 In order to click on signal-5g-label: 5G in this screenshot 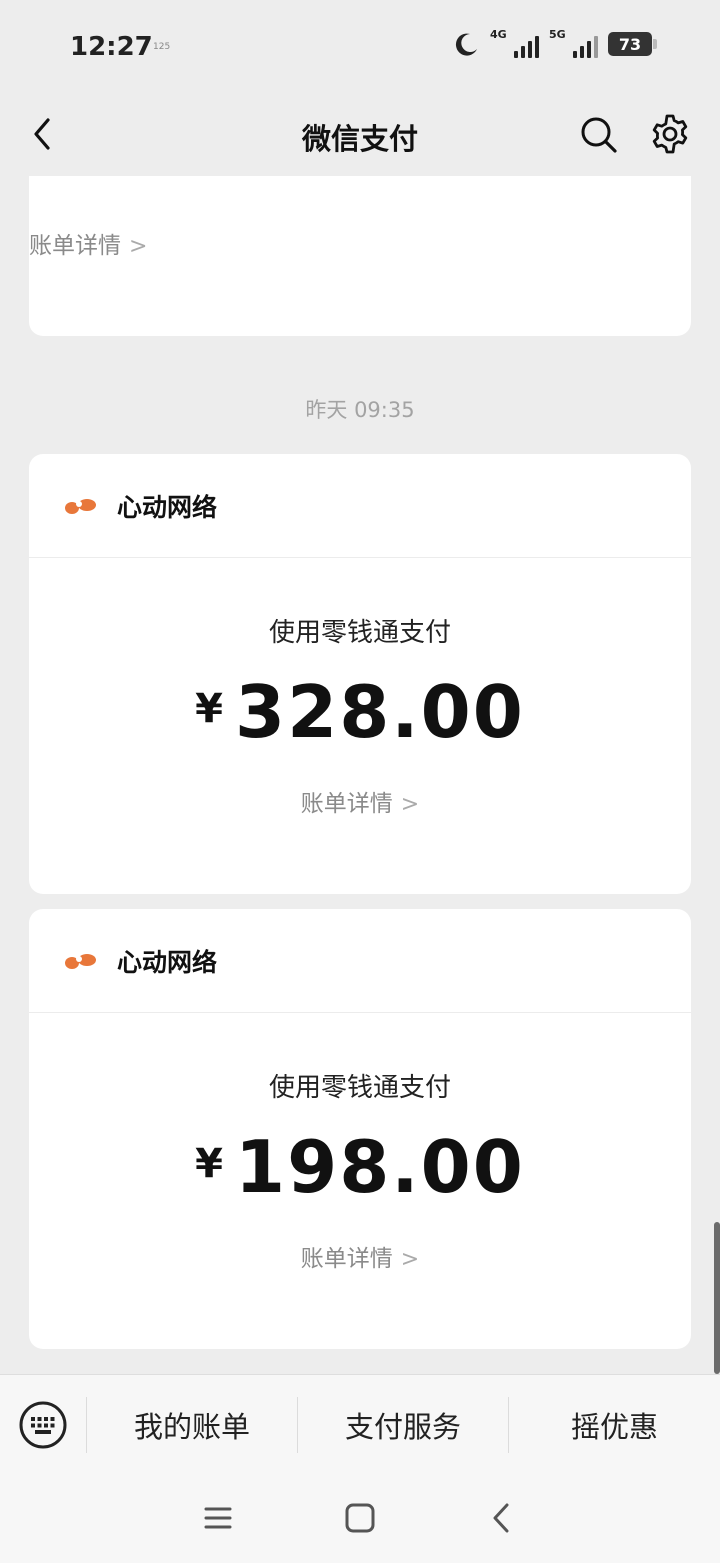, I will do `click(557, 34)`.